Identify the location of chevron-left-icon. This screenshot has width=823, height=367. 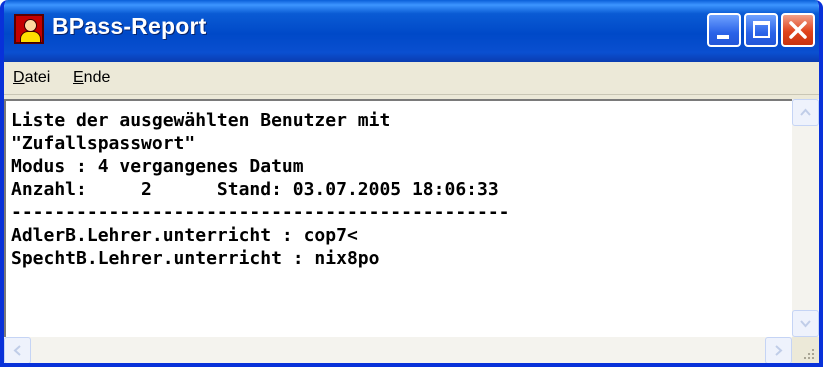
(17, 350).